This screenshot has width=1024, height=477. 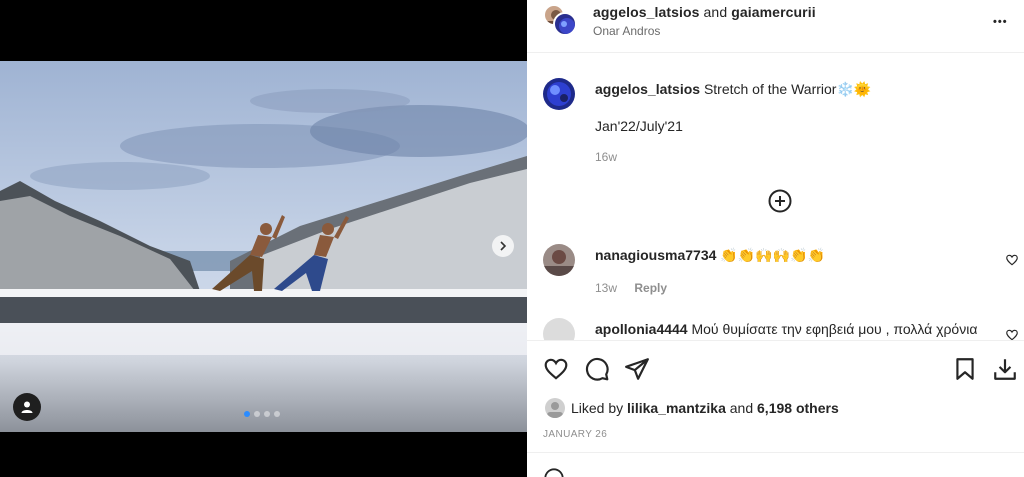 I want to click on user-tag-icon, so click(x=27, y=407).